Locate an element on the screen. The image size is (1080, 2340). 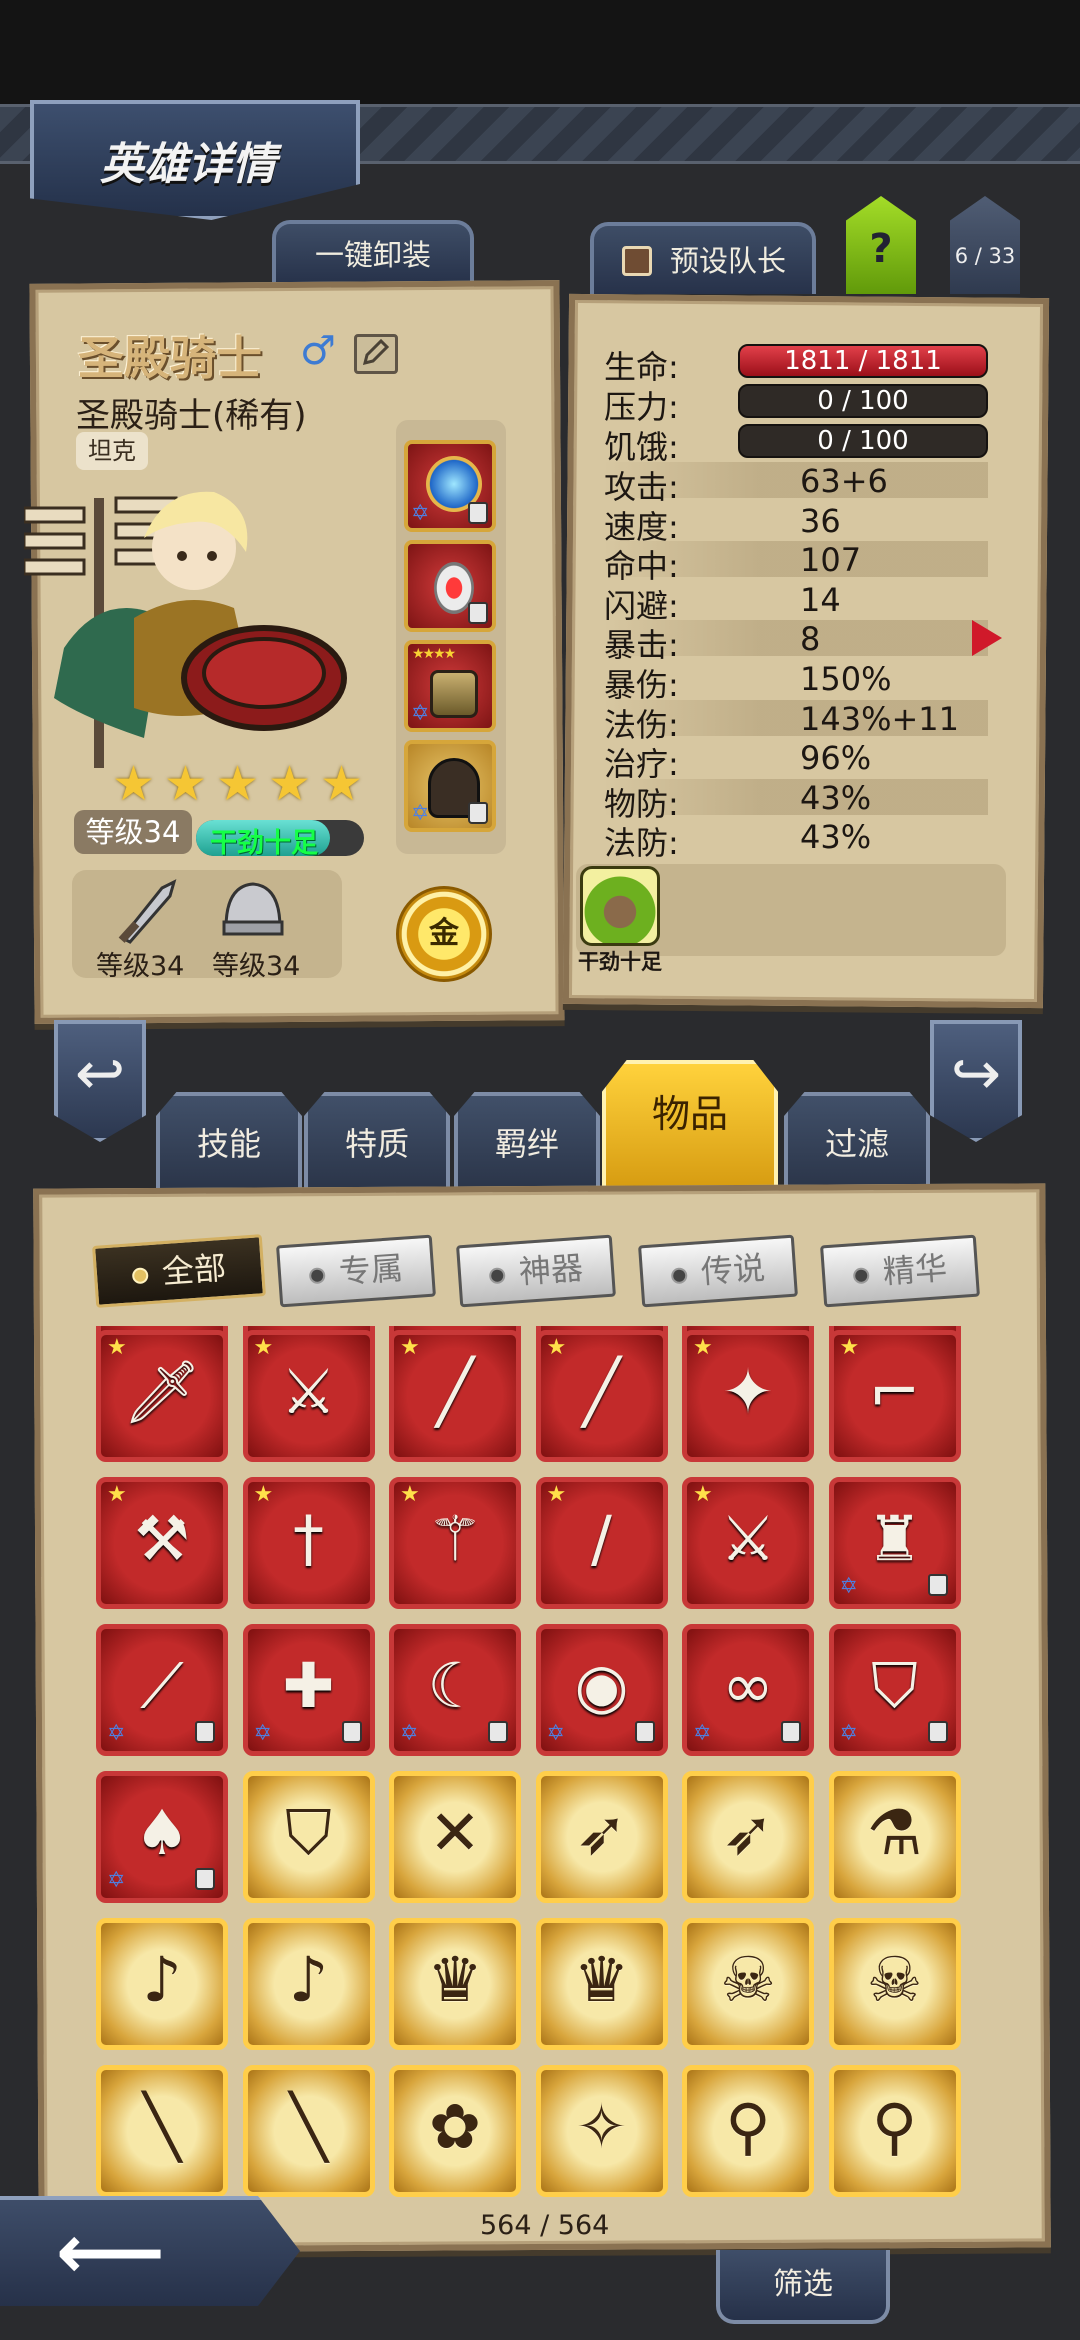
stat-row: 速度: 36 is located at coordinates (796, 524).